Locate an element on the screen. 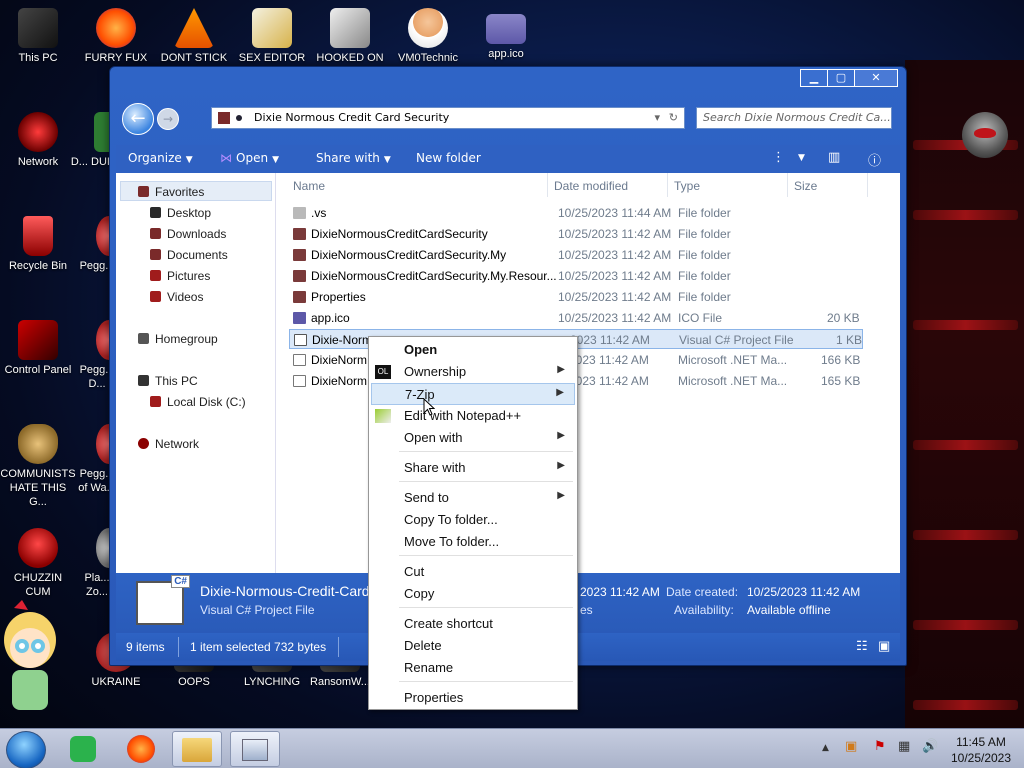 This screenshot has width=1024, height=768. file-name: .vs is located at coordinates (319, 213).